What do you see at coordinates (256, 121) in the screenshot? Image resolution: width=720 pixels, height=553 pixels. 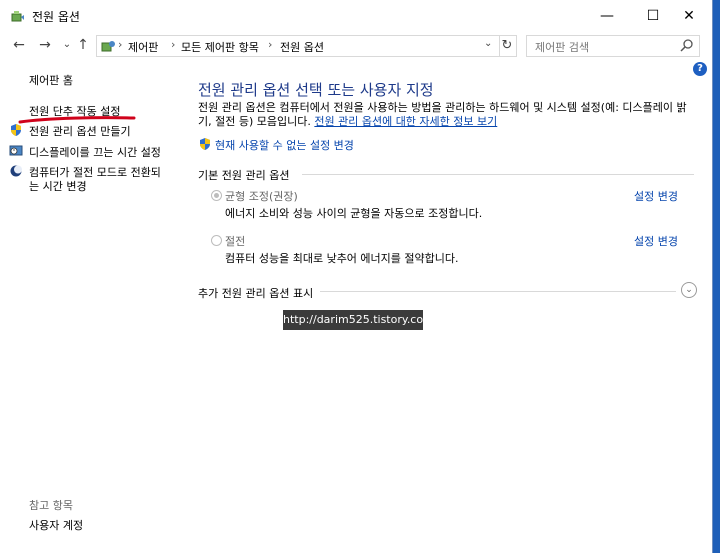 I see `description-prefix: 기, 절전 등) 모음입니다.` at bounding box center [256, 121].